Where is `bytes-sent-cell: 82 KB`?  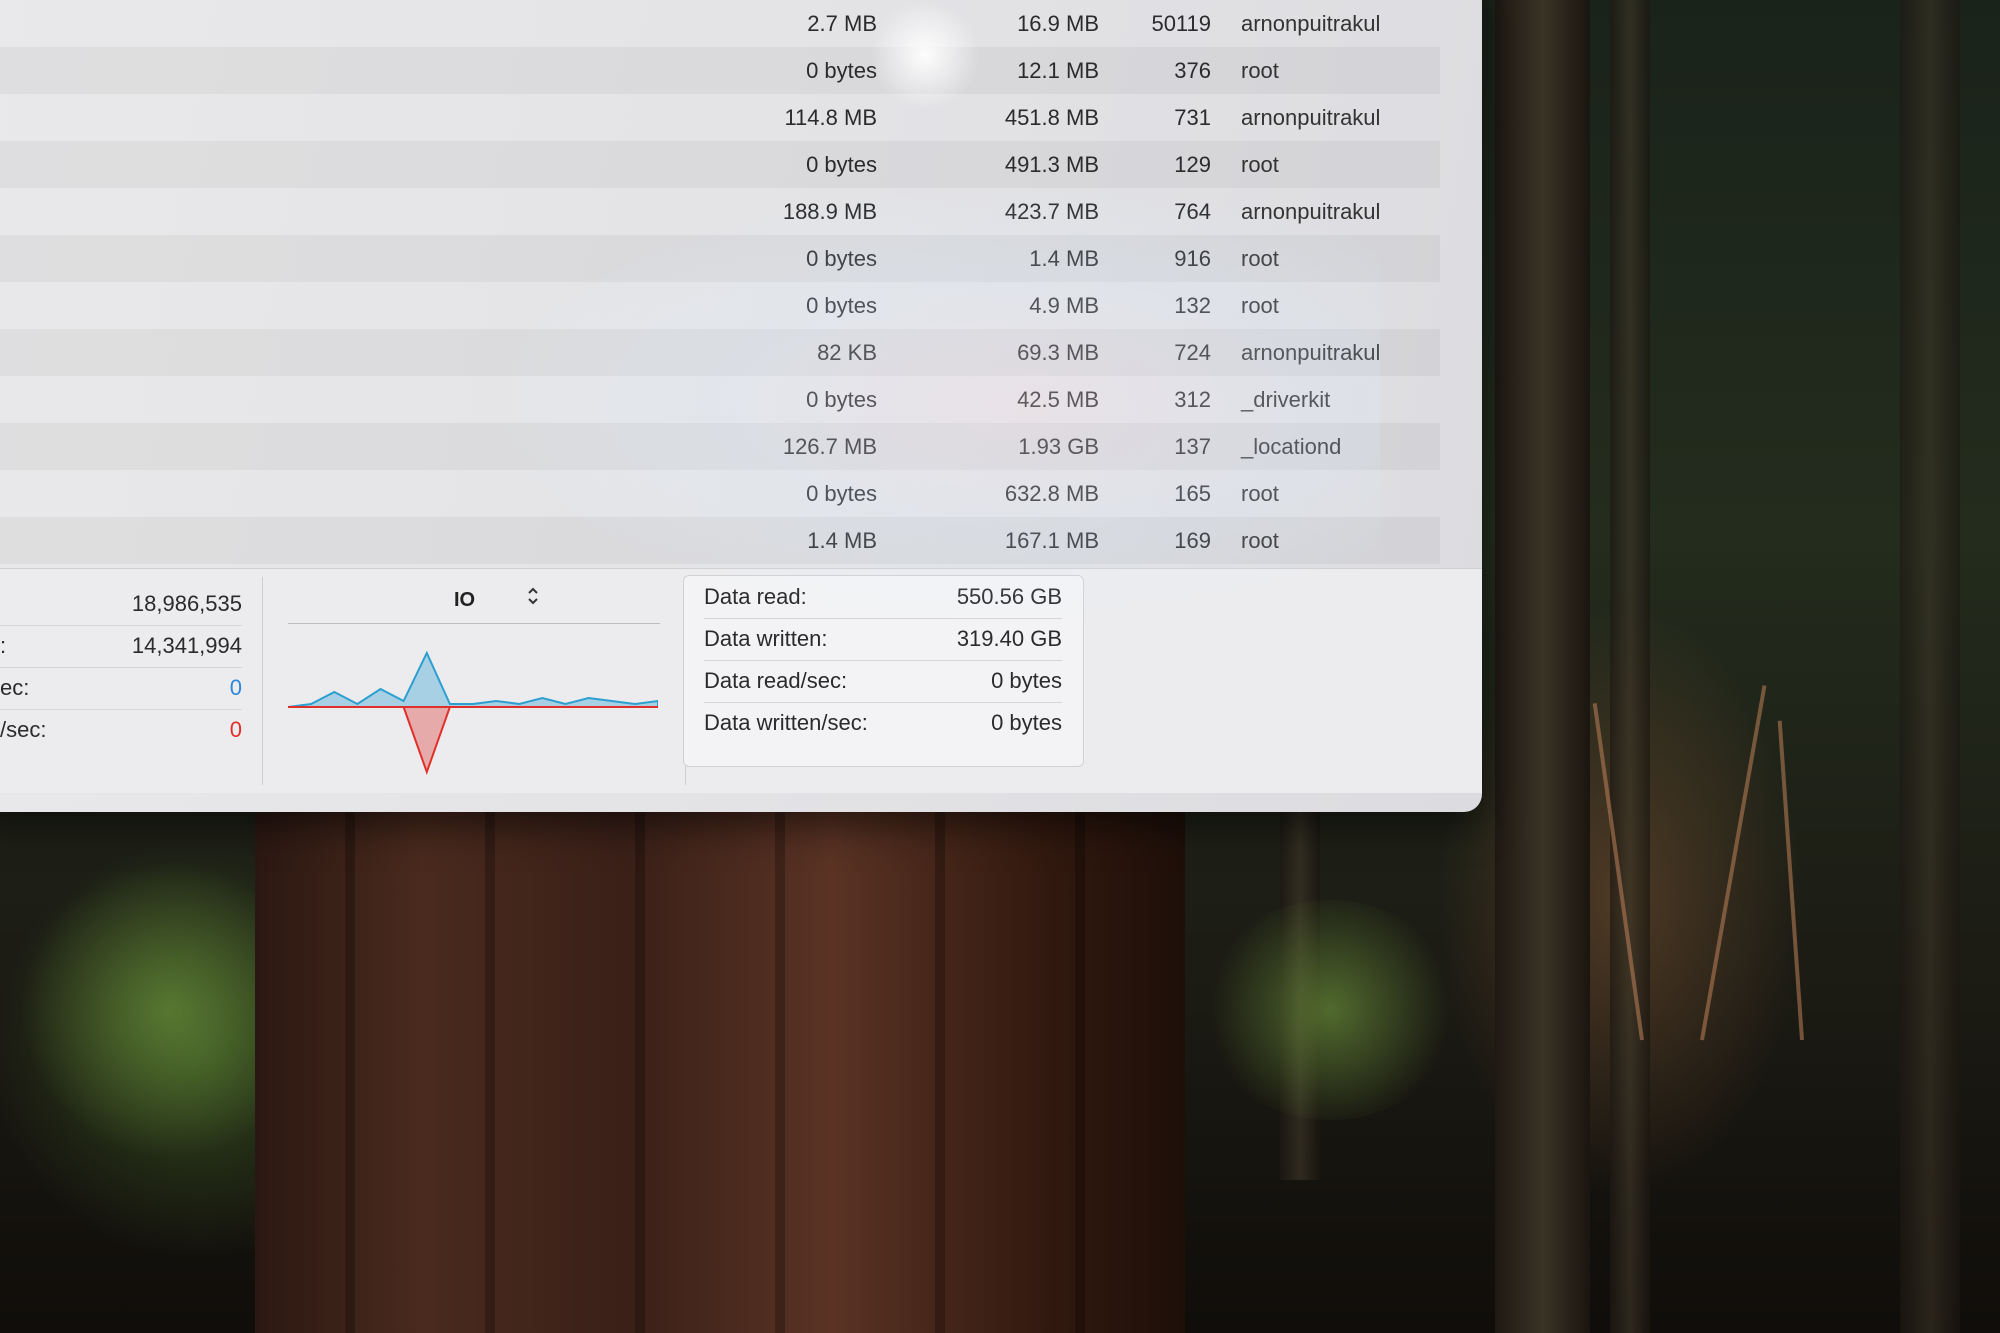
bytes-sent-cell: 82 KB is located at coordinates (847, 352).